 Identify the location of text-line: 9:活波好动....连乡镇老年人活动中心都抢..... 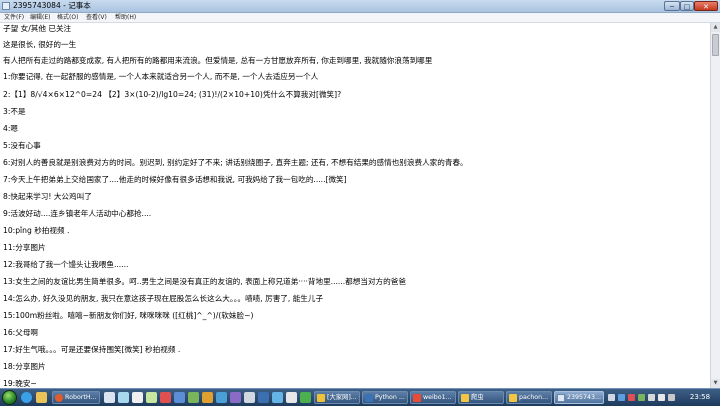
(77, 213).